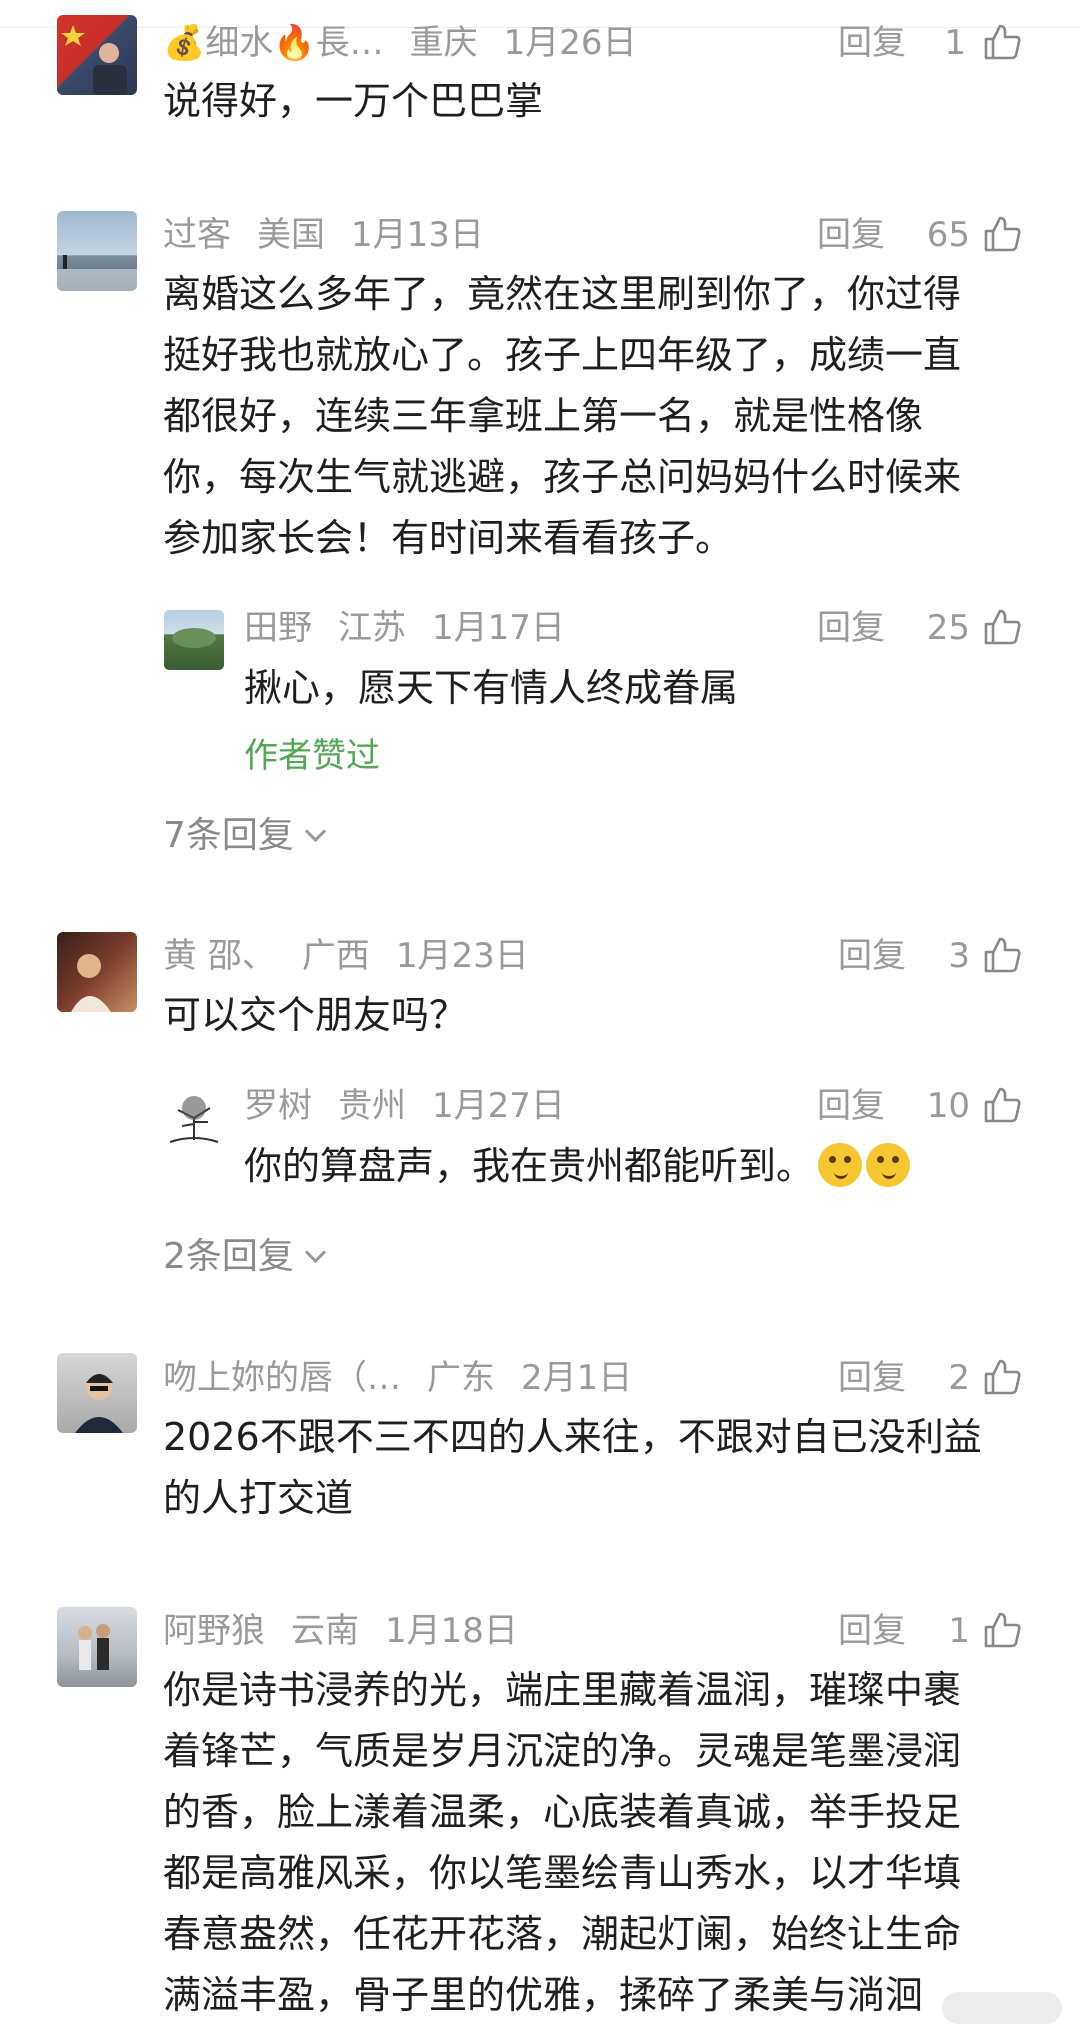 The width and height of the screenshot is (1080, 2030). What do you see at coordinates (543, 416) in the screenshot?
I see `comment-line: 都很好，连续三年拿班上第一名，就是性格像` at bounding box center [543, 416].